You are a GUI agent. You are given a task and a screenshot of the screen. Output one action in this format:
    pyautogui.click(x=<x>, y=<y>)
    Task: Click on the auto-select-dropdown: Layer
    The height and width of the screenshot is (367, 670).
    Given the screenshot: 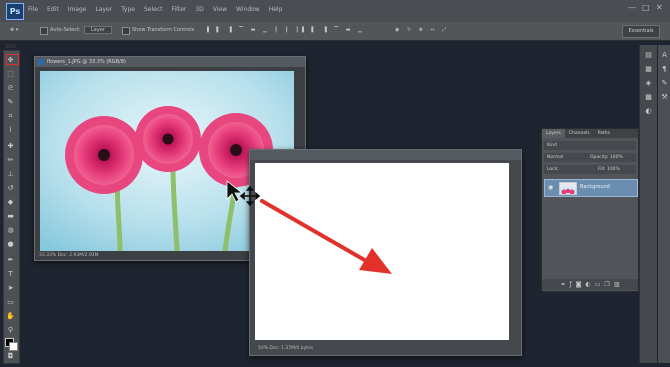 What is the action you would take?
    pyautogui.click(x=98, y=30)
    